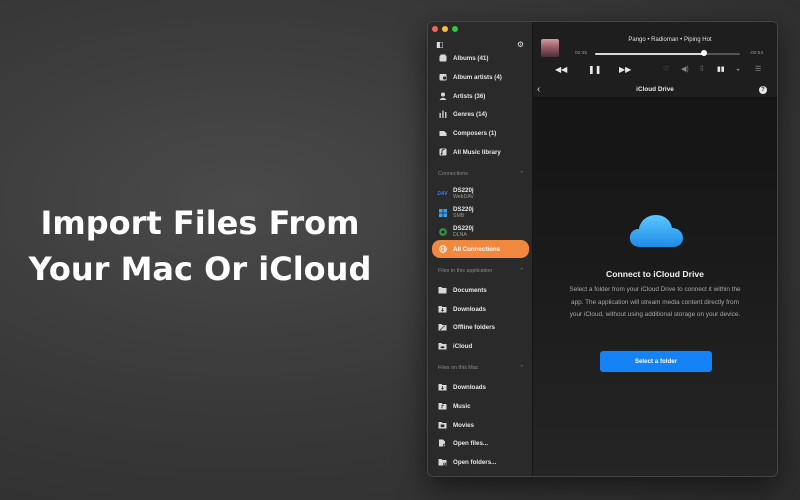 This screenshot has height=500, width=800. Describe the element at coordinates (703, 53) in the screenshot. I see `progress-knob` at that location.